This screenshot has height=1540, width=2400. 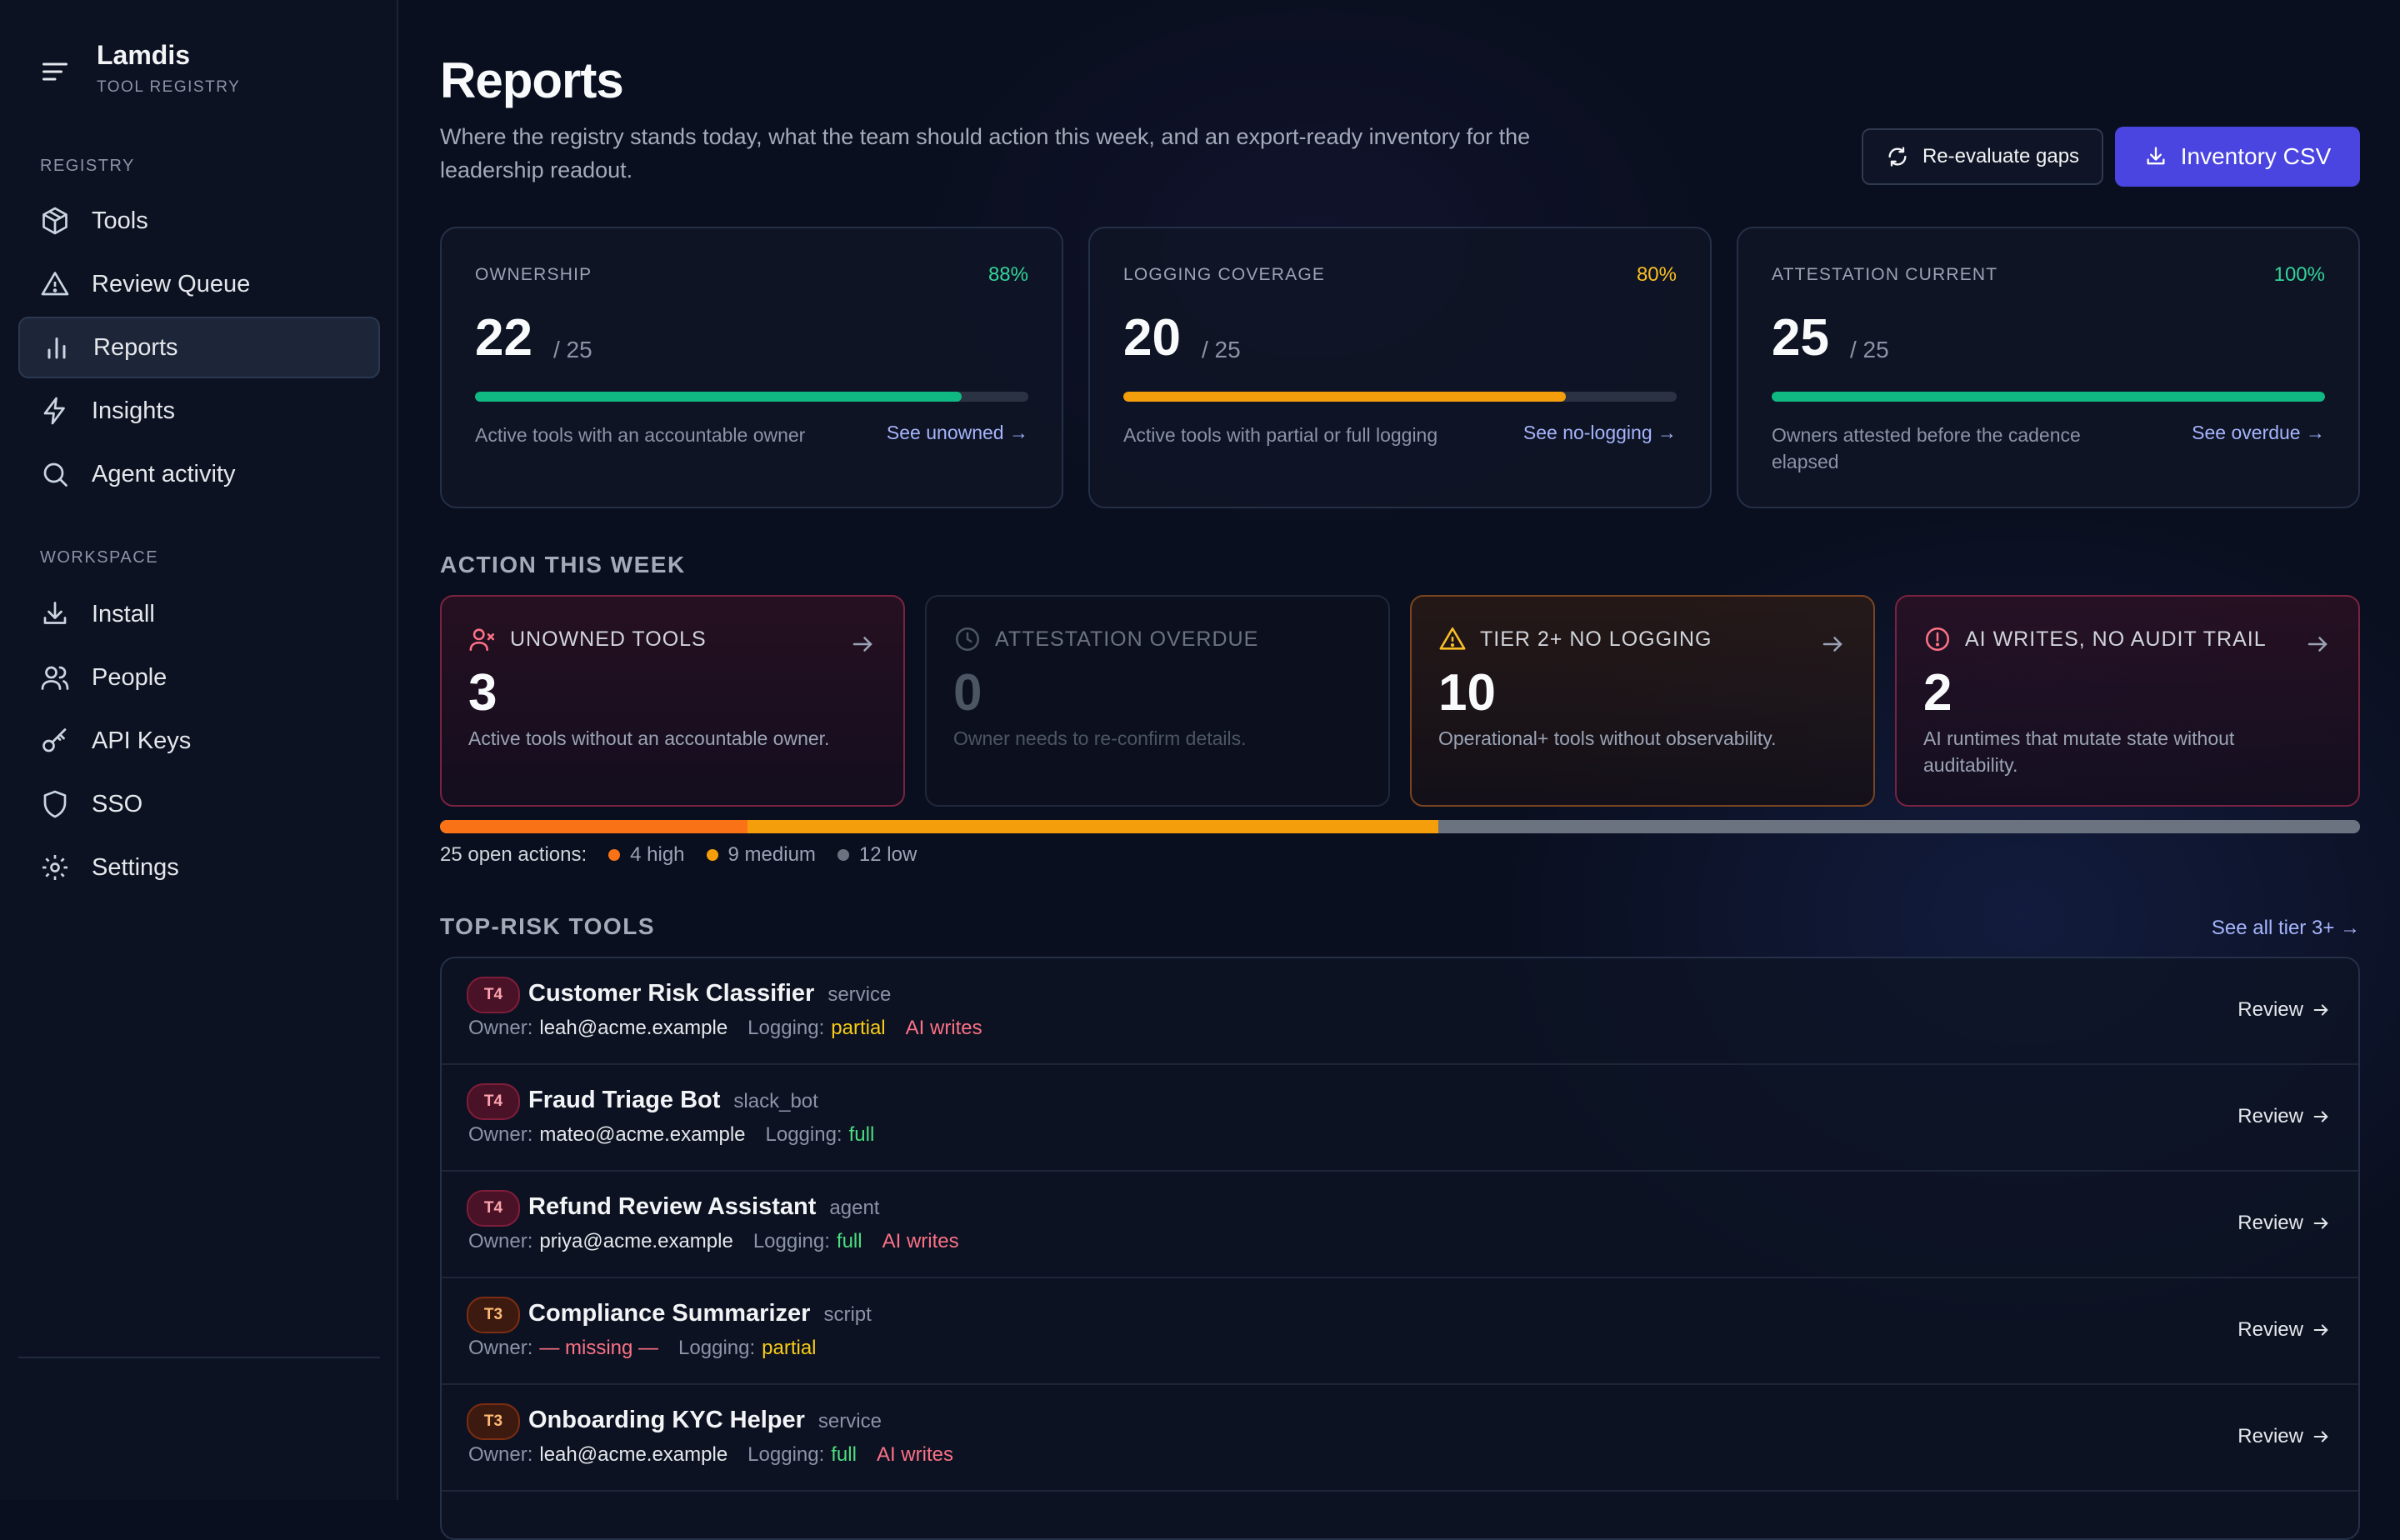 What do you see at coordinates (547, 926) in the screenshot?
I see `section-title-top-risk-tools: TOP-RISK TOOLS` at bounding box center [547, 926].